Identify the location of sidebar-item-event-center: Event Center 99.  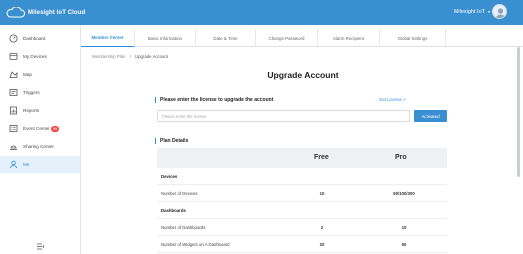
(40, 128).